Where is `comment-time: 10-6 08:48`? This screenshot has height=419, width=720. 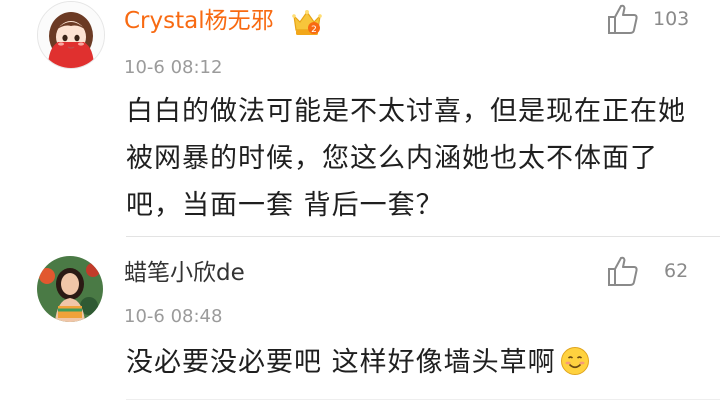
comment-time: 10-6 08:48 is located at coordinates (173, 316).